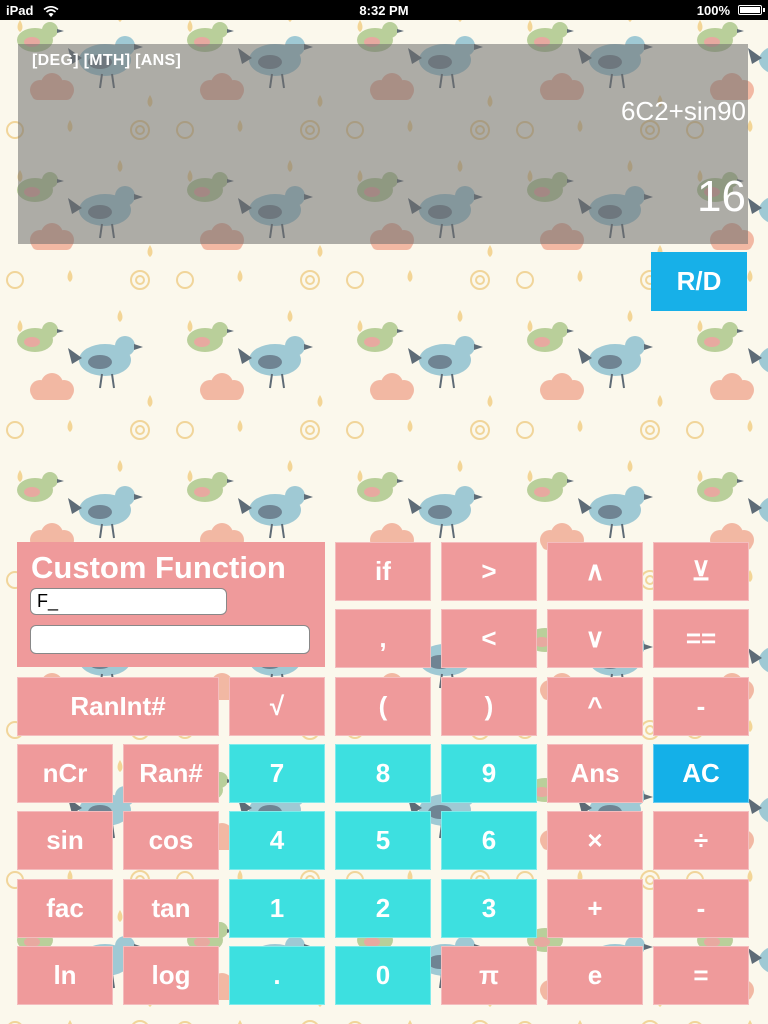  I want to click on result-display: 16, so click(721, 196).